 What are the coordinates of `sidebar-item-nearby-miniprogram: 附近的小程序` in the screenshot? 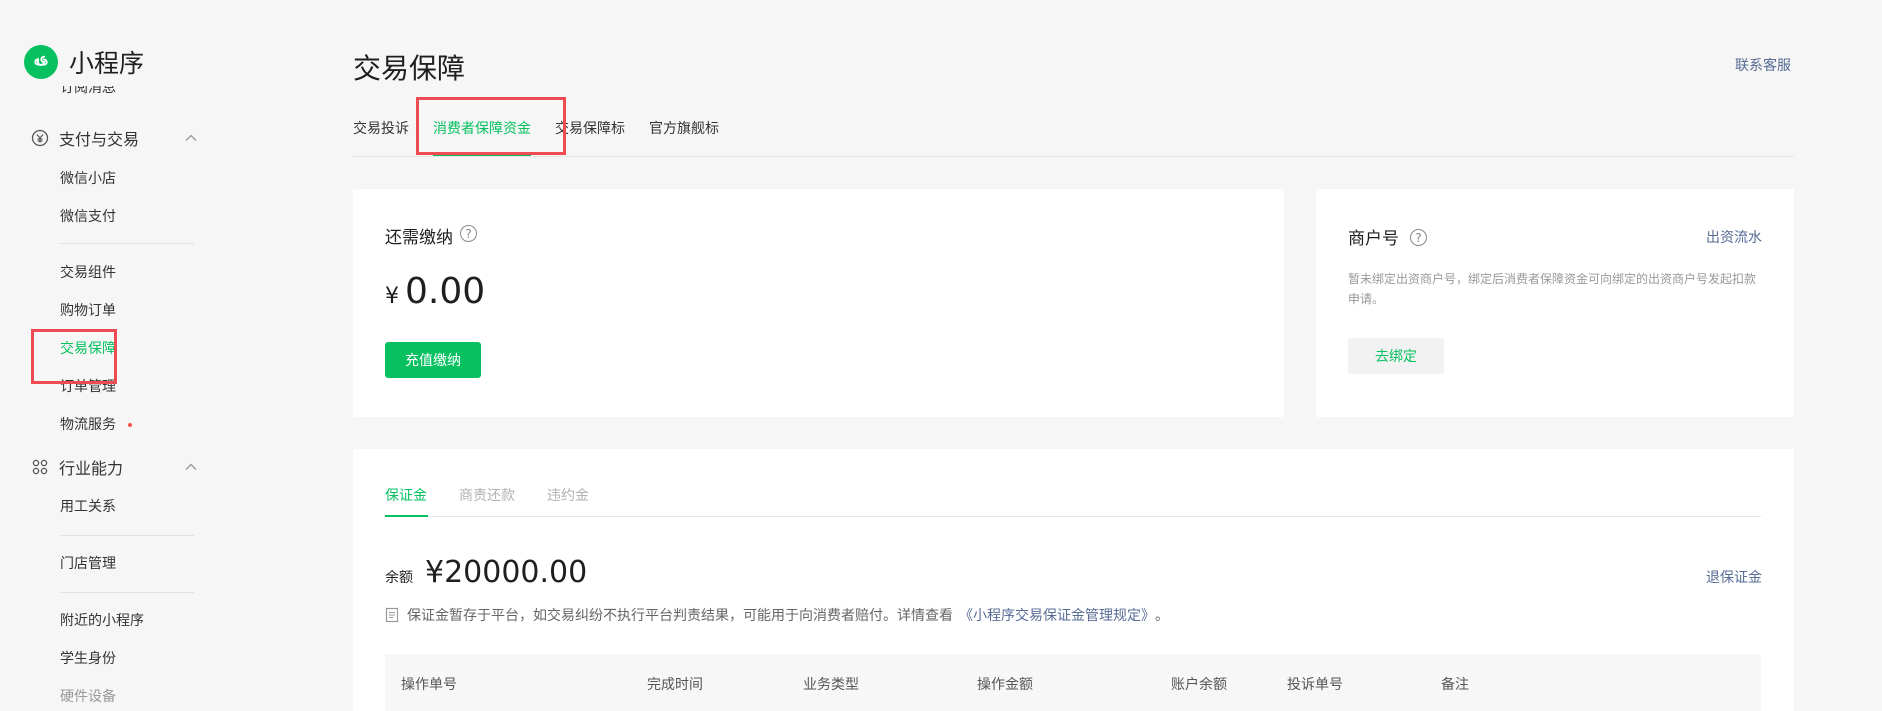 It's located at (102, 621).